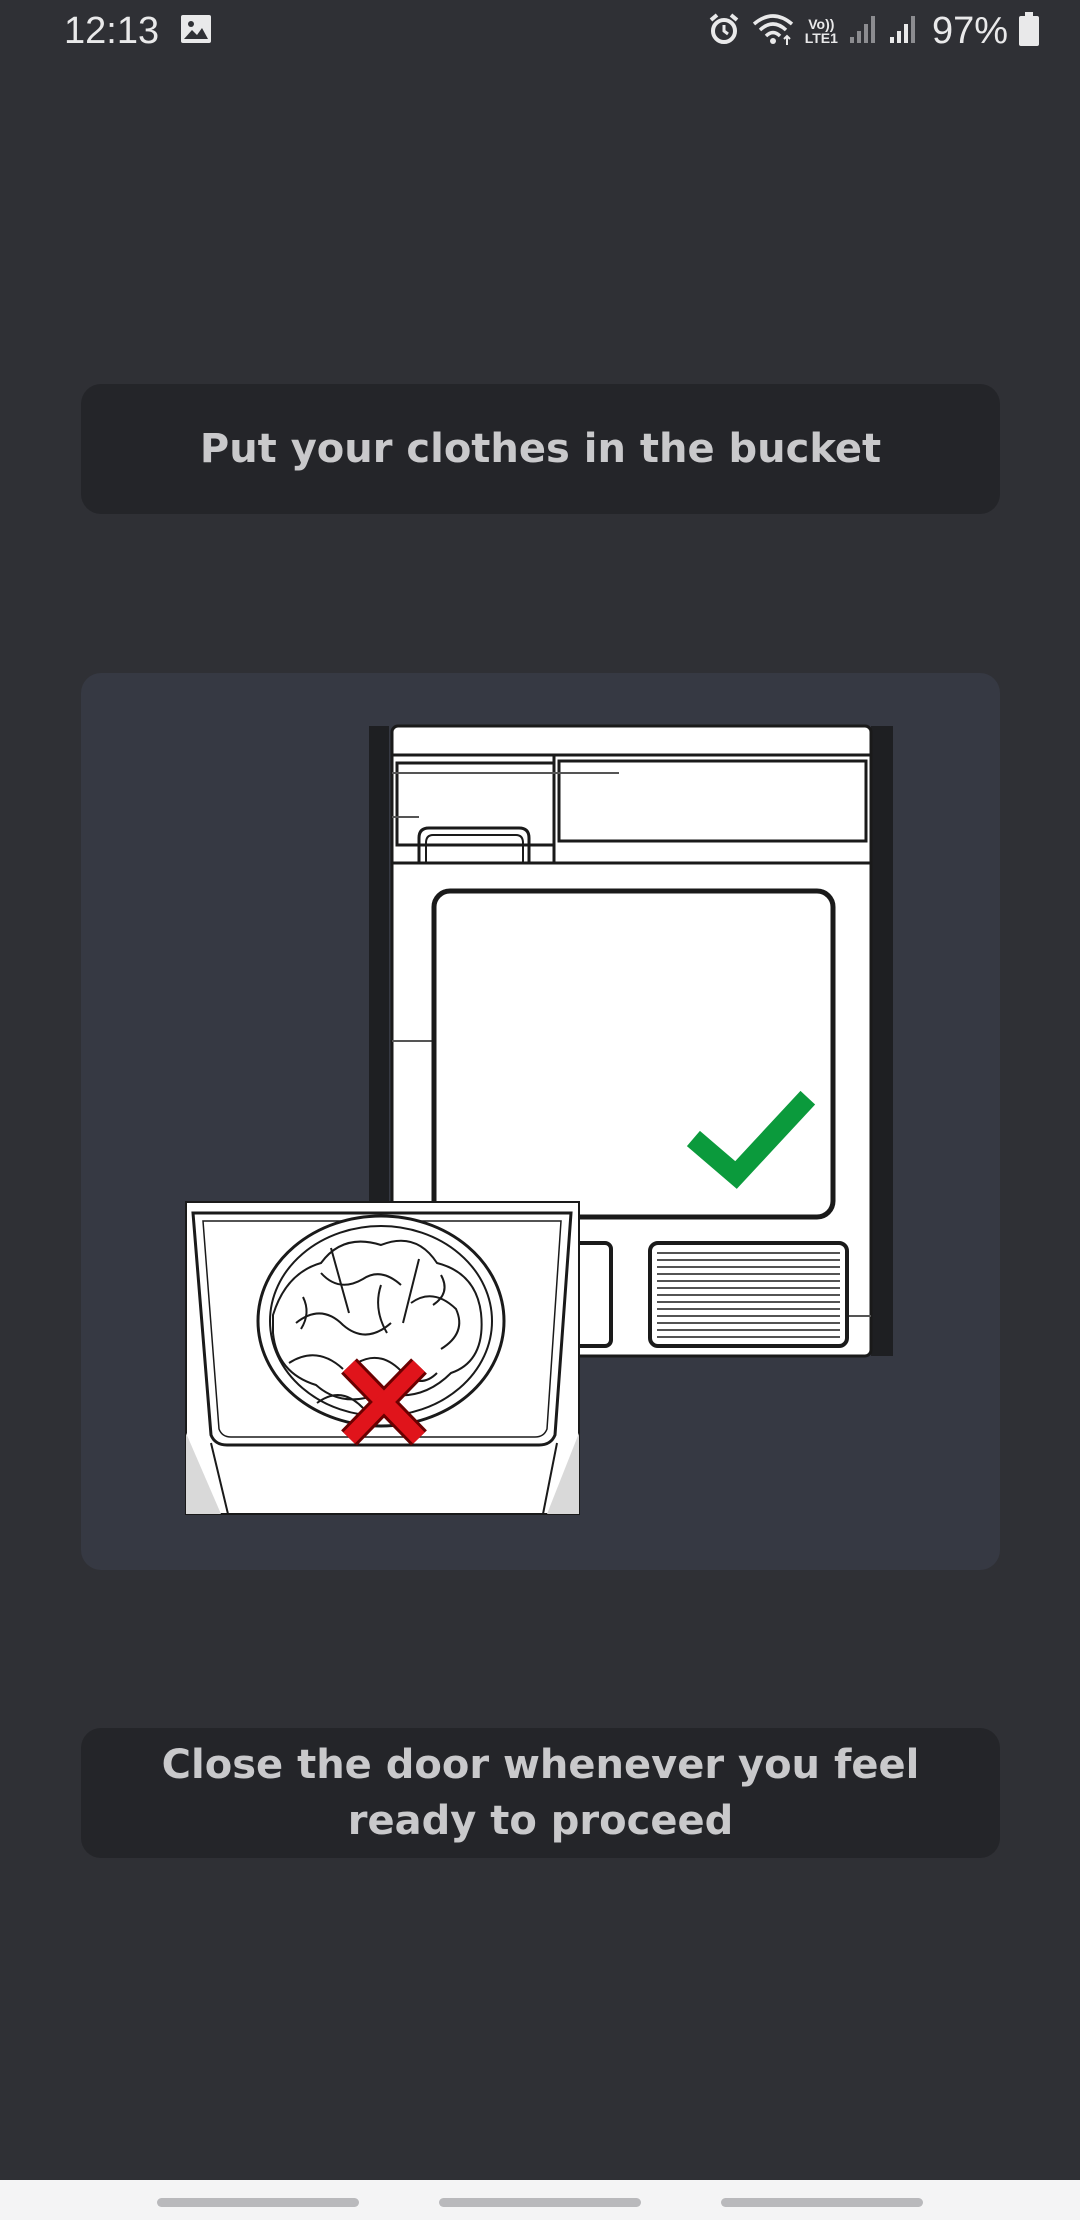 The image size is (1080, 2220). I want to click on volte-icon: Vo)) LTE1, so click(821, 31).